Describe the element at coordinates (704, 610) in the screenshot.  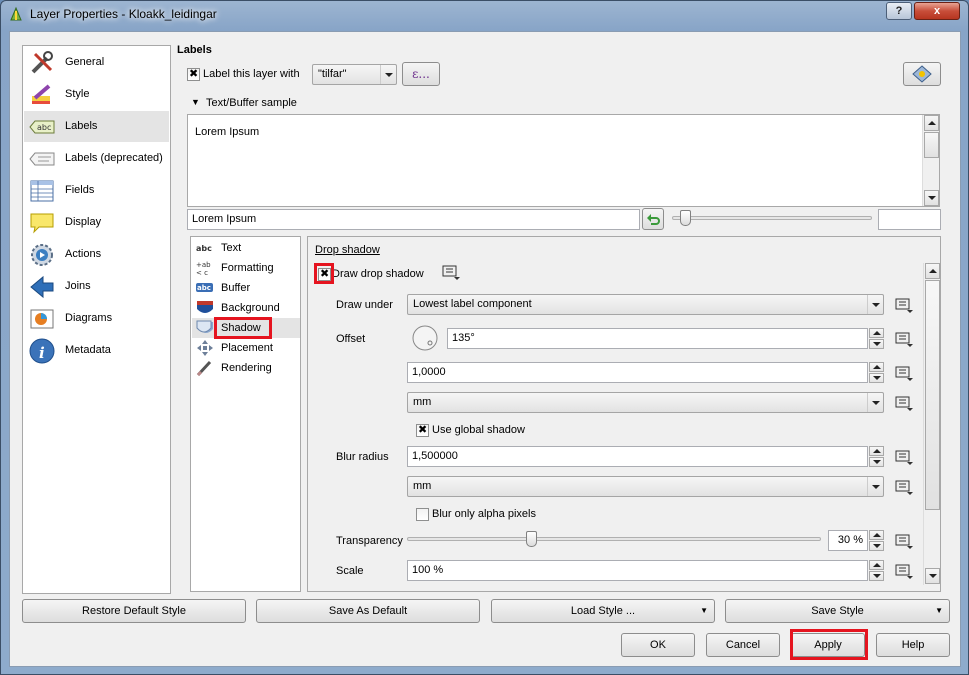
I see `chevron-down-icon: ▼` at that location.